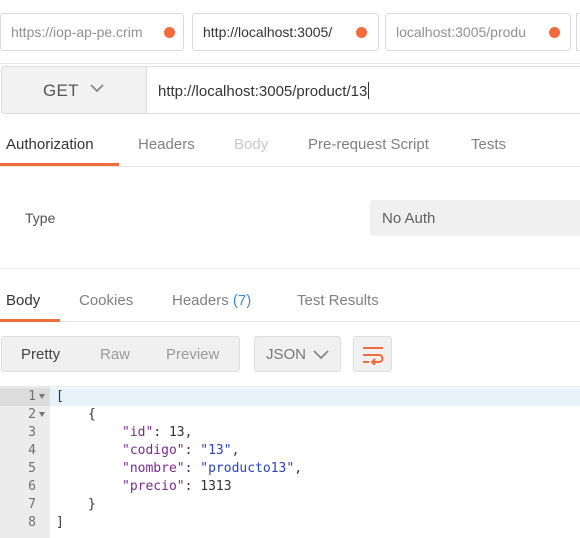 Image resolution: width=580 pixels, height=538 pixels. What do you see at coordinates (32, 504) in the screenshot?
I see `line-number: 7` at bounding box center [32, 504].